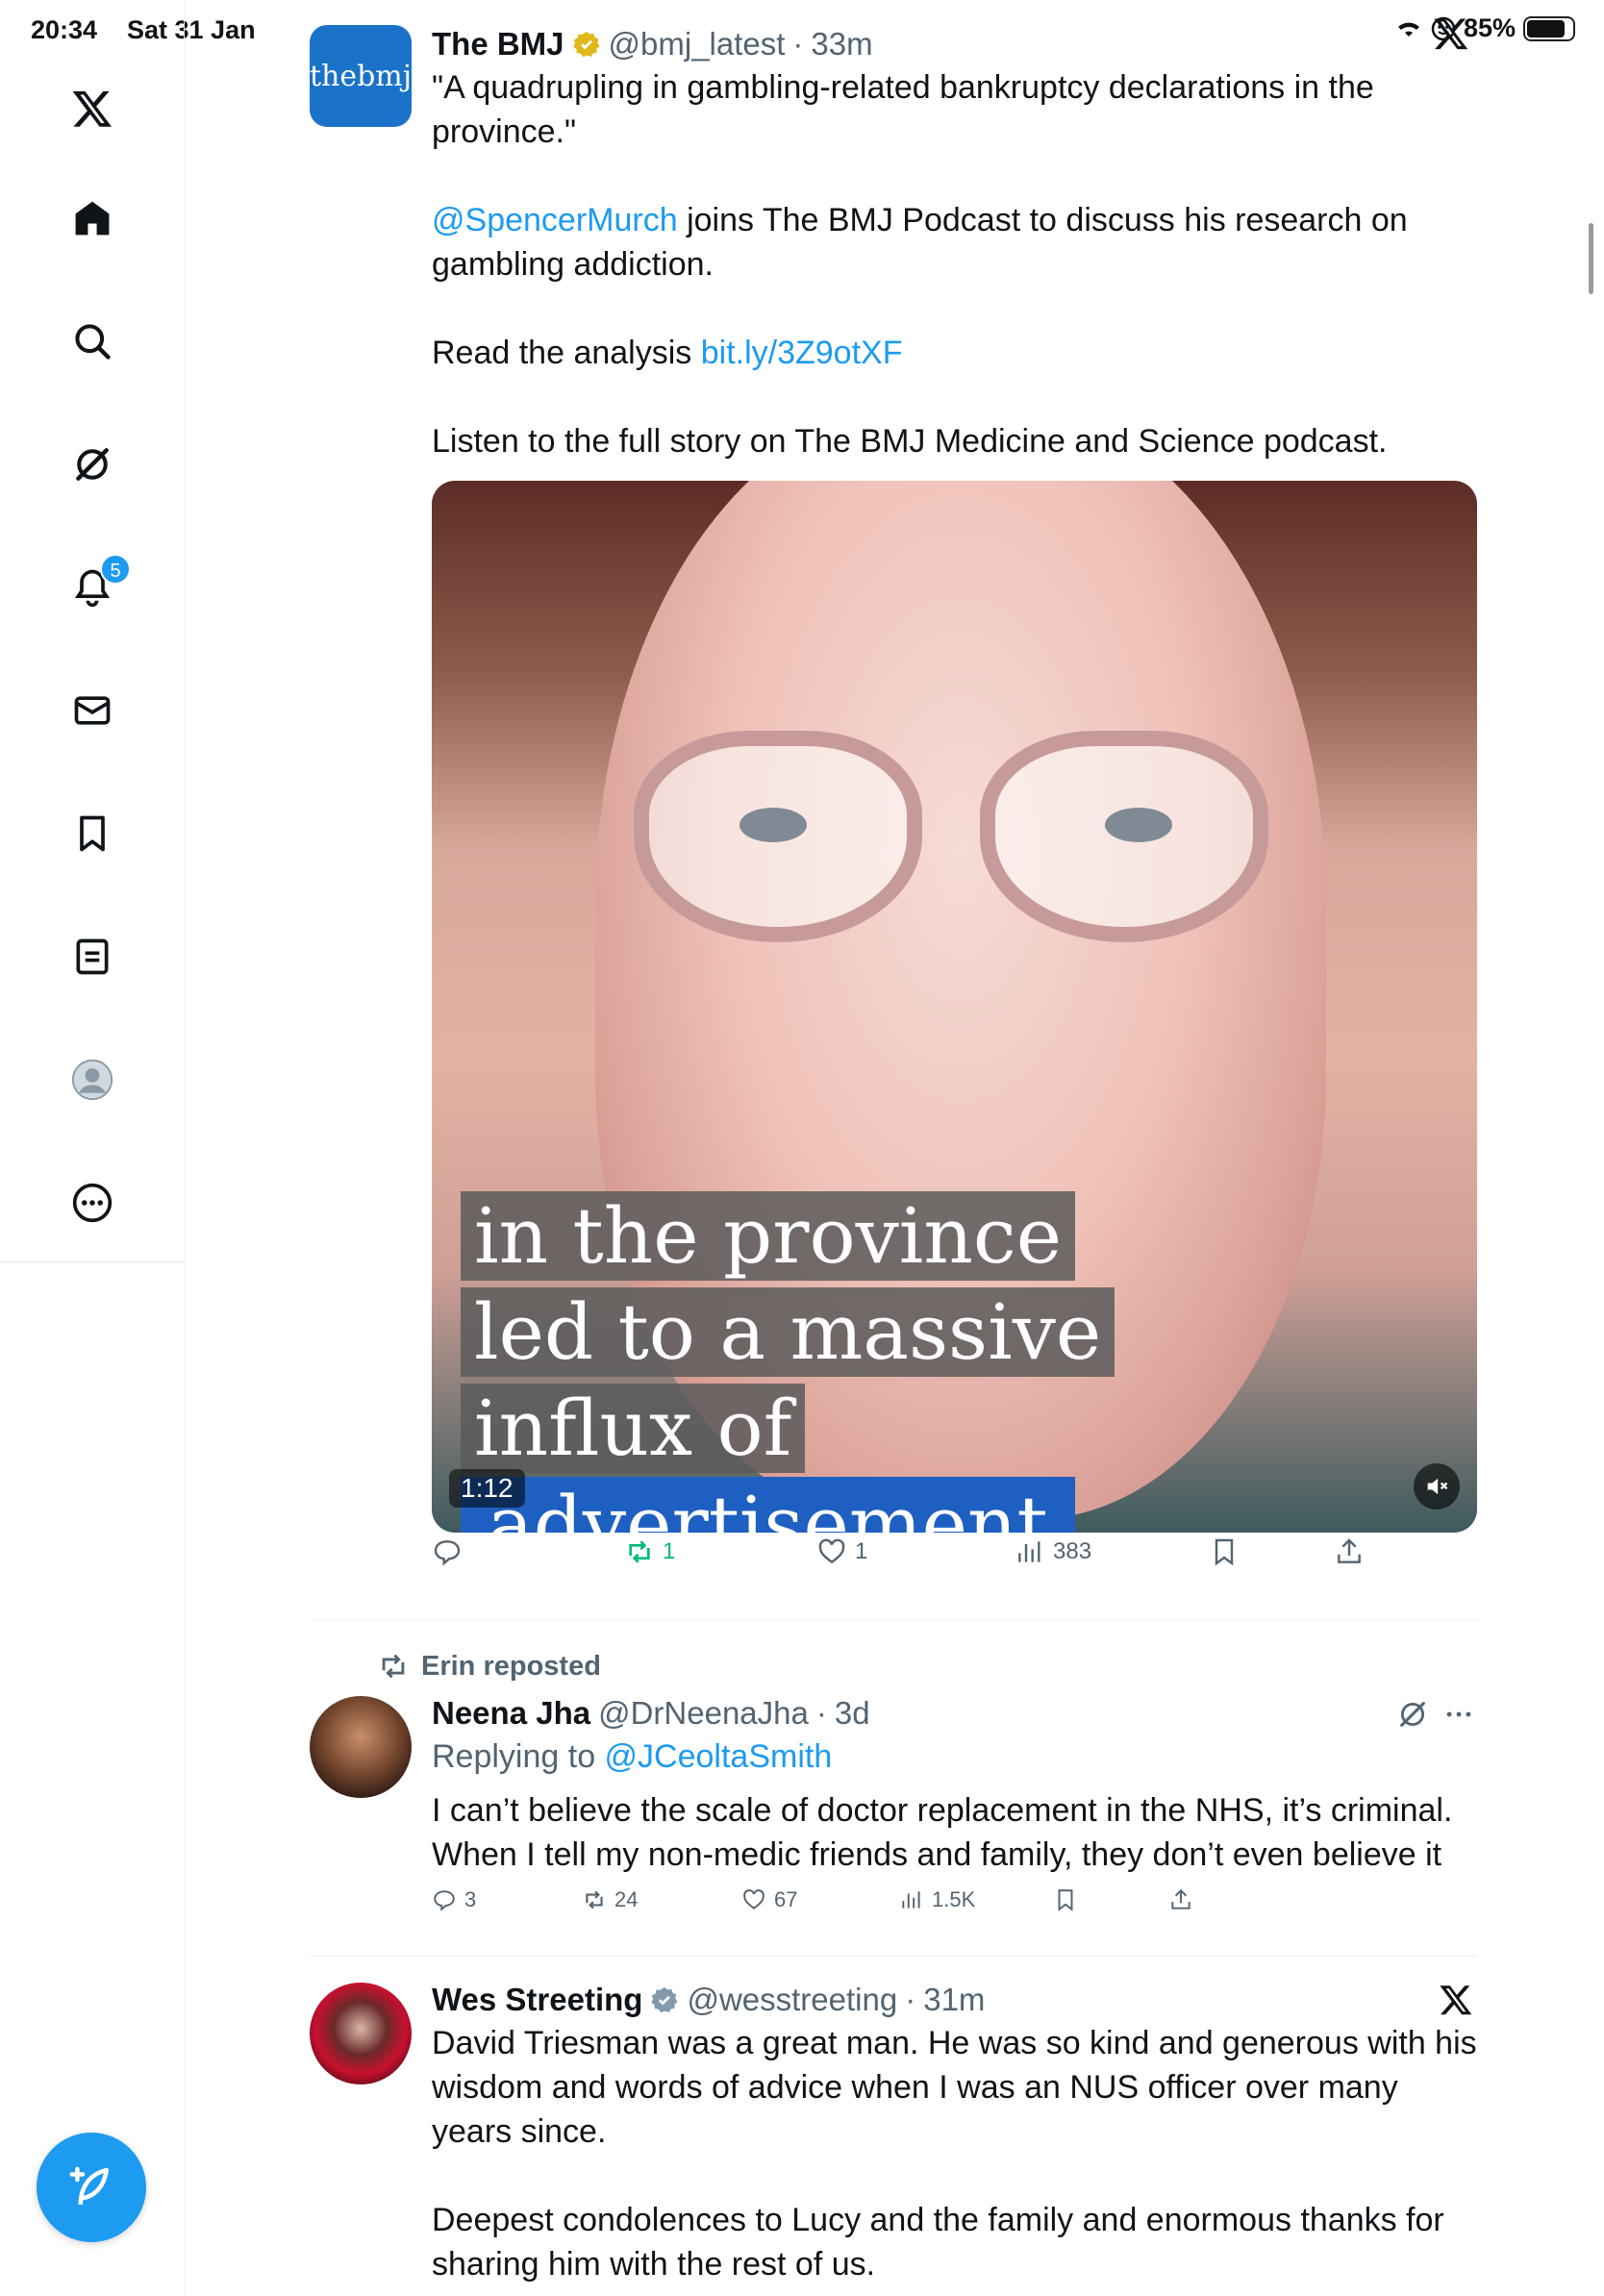  What do you see at coordinates (92, 1261) in the screenshot?
I see `sidebar-divider` at bounding box center [92, 1261].